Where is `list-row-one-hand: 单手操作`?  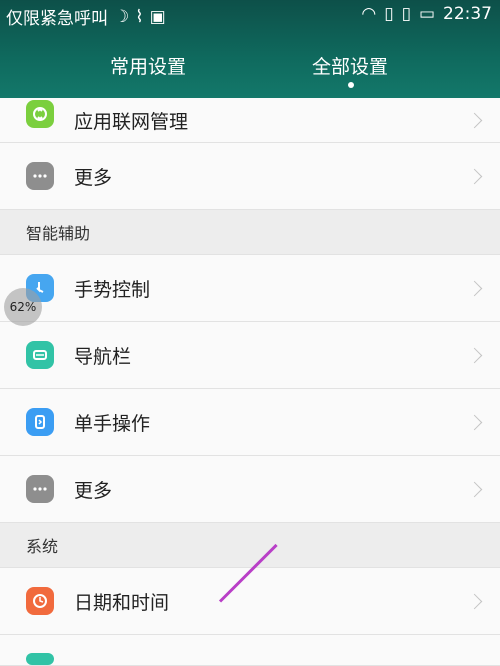
list-row-one-hand: 单手操作 is located at coordinates (250, 422).